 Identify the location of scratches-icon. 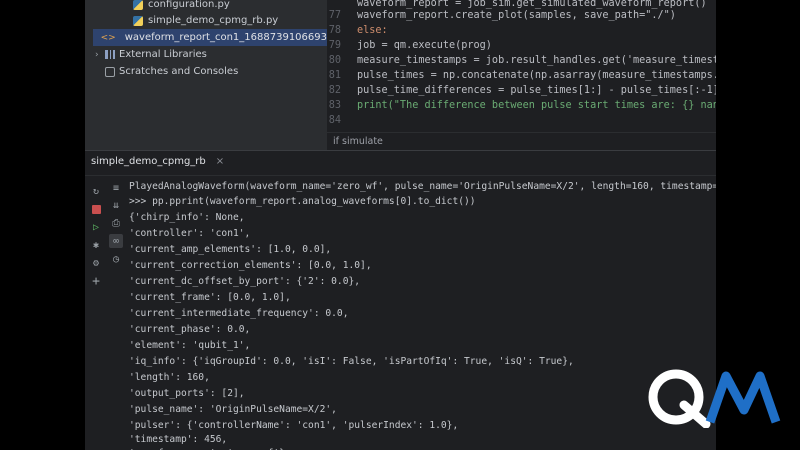
(110, 71).